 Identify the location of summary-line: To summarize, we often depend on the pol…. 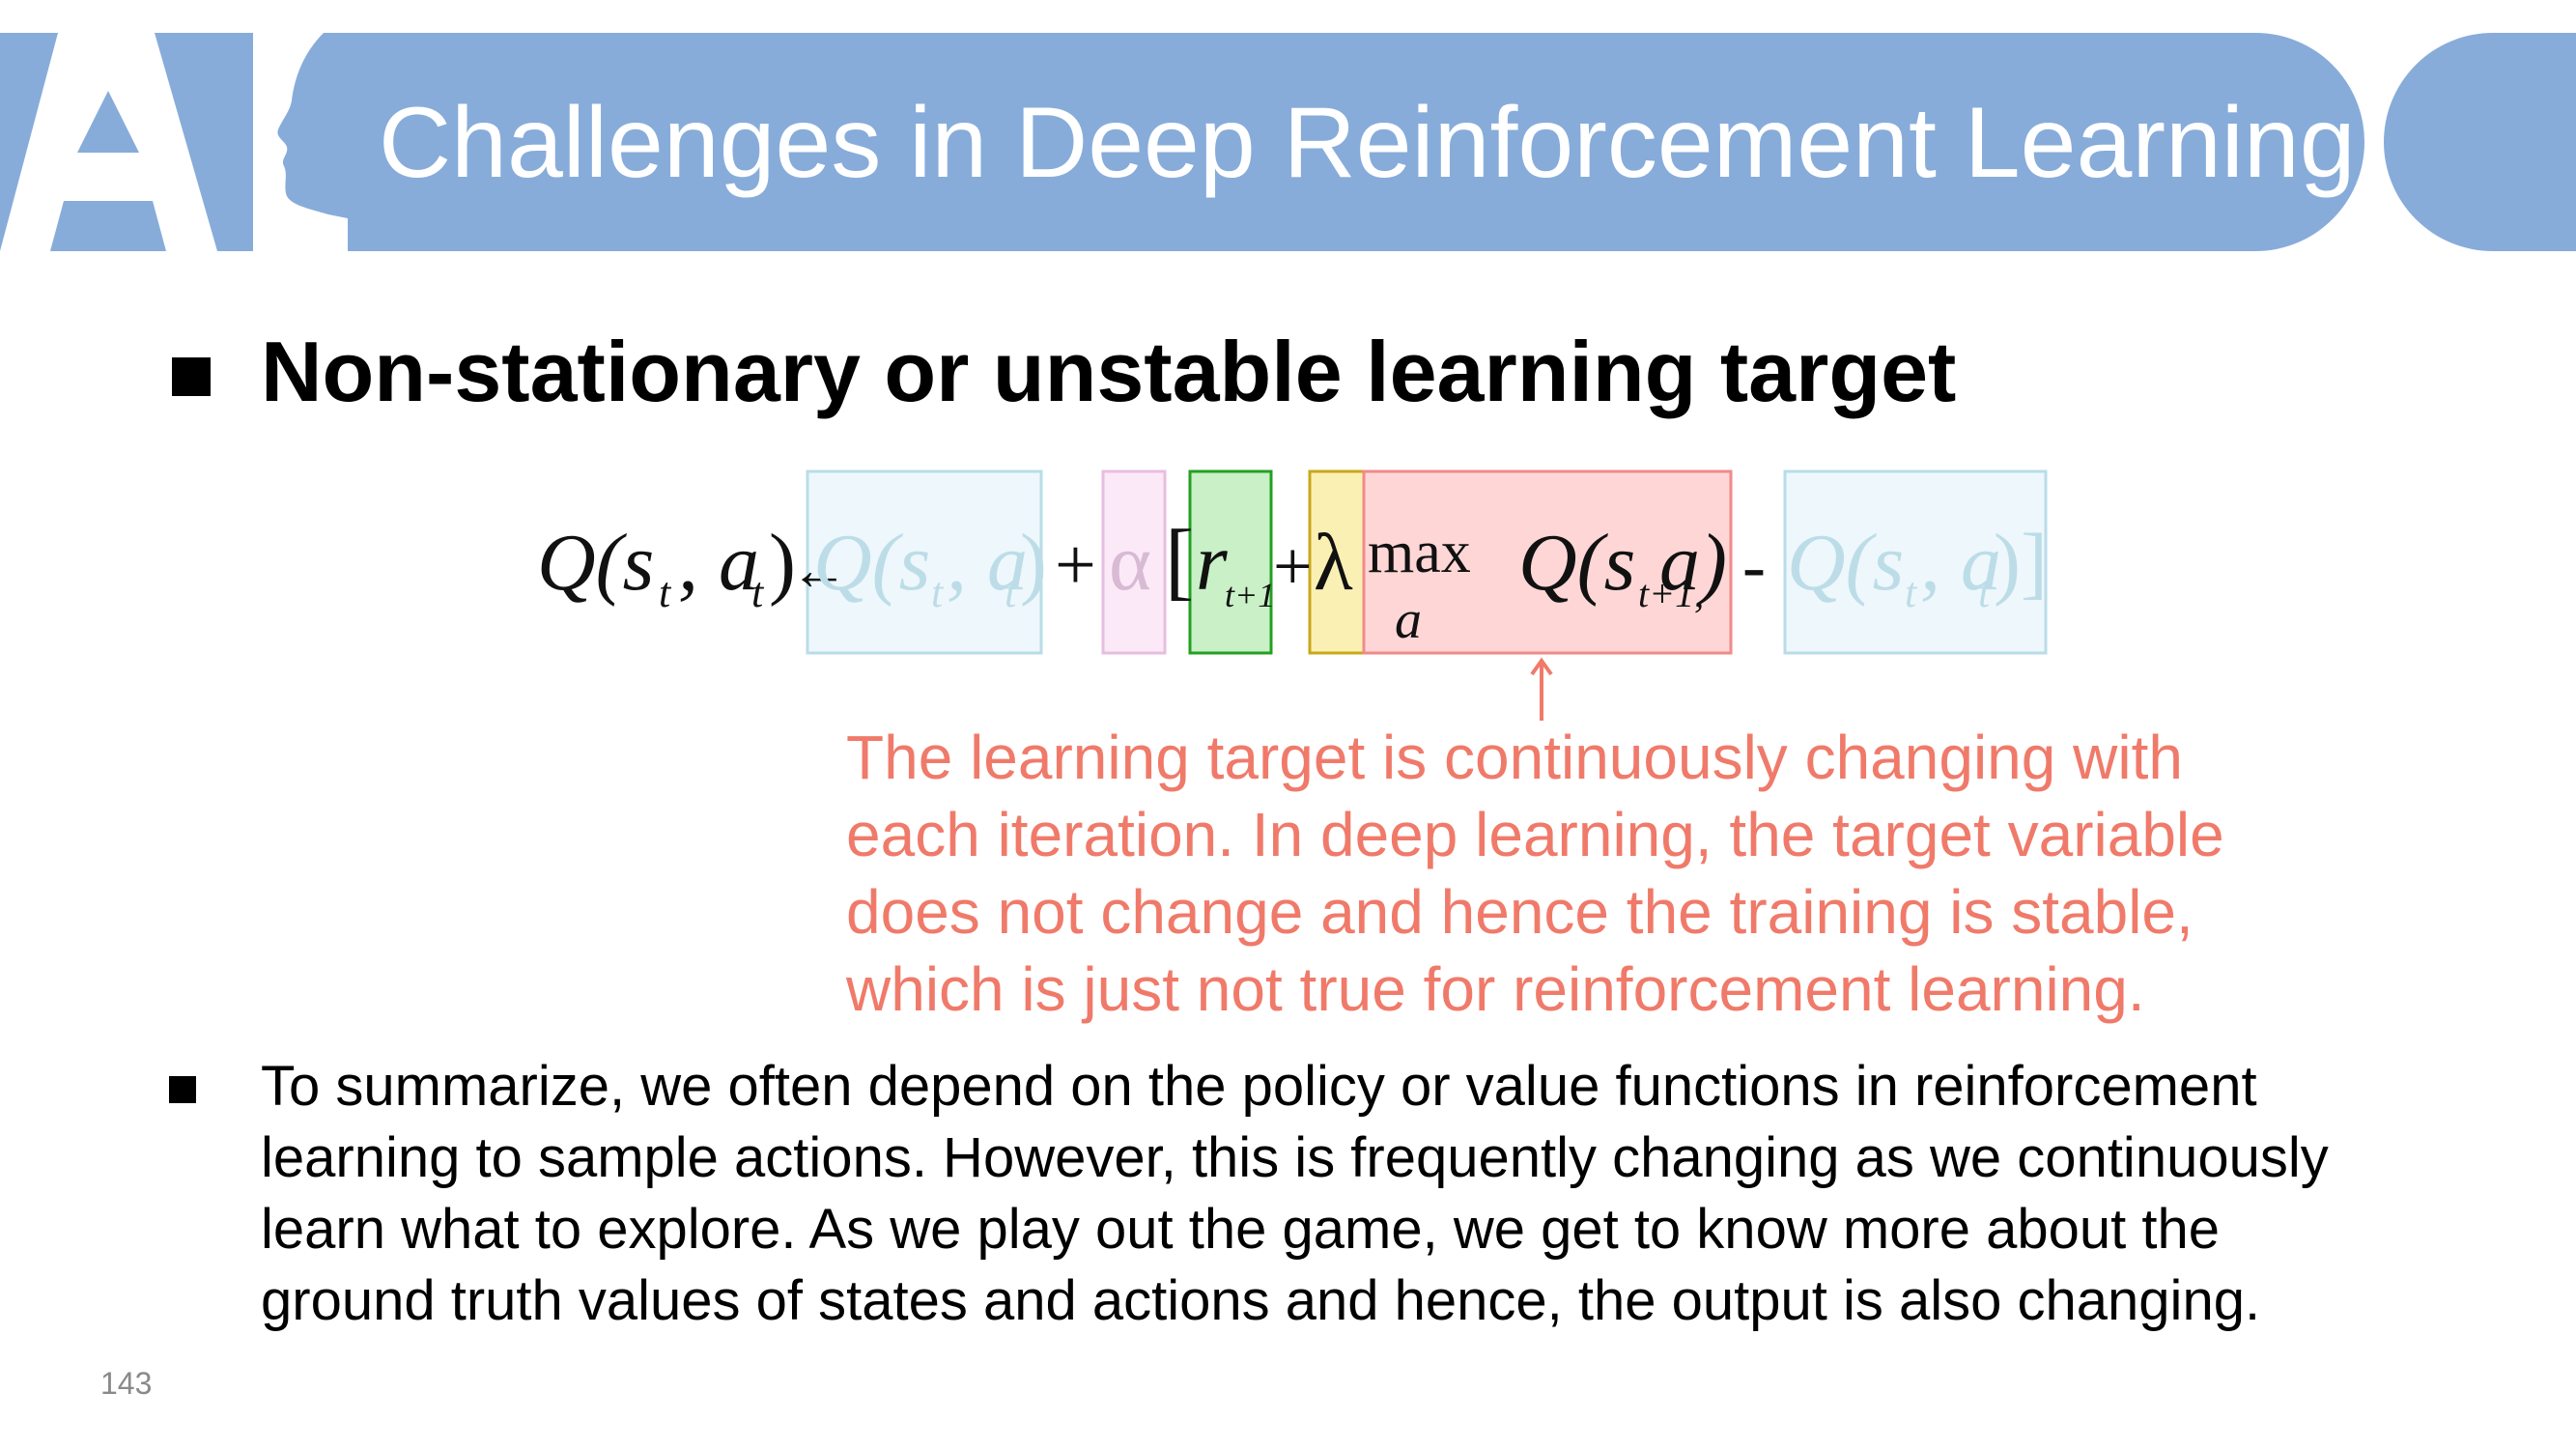
(1259, 1086).